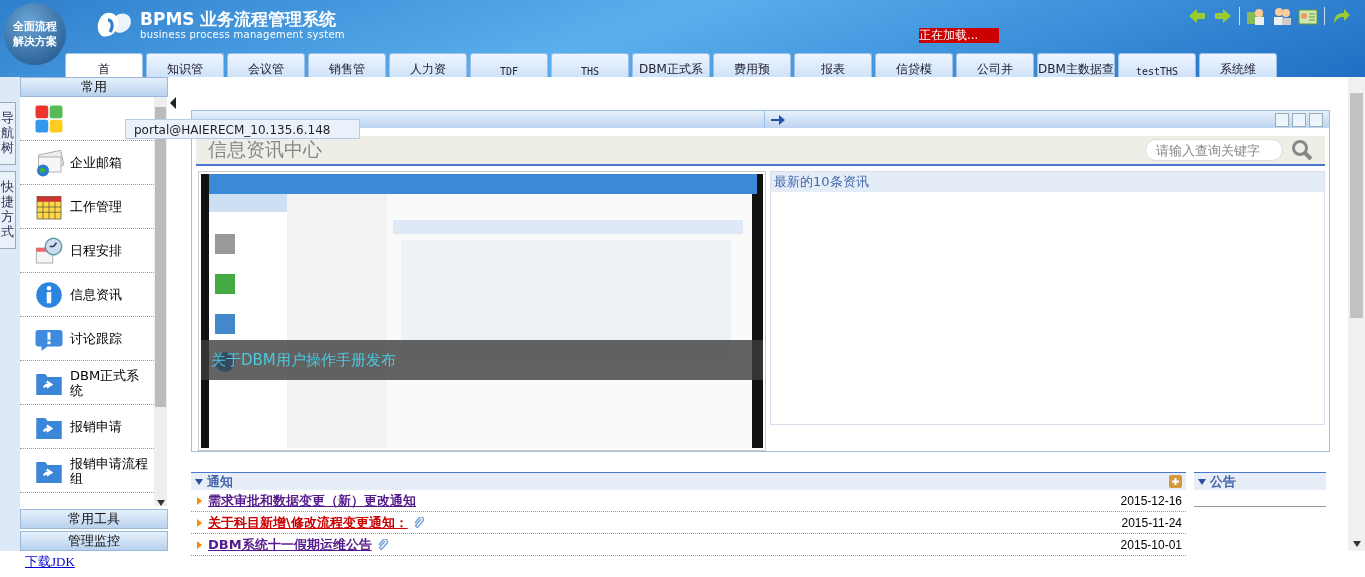 The width and height of the screenshot is (1365, 577). I want to click on nav-tab: 公司并, so click(995, 65).